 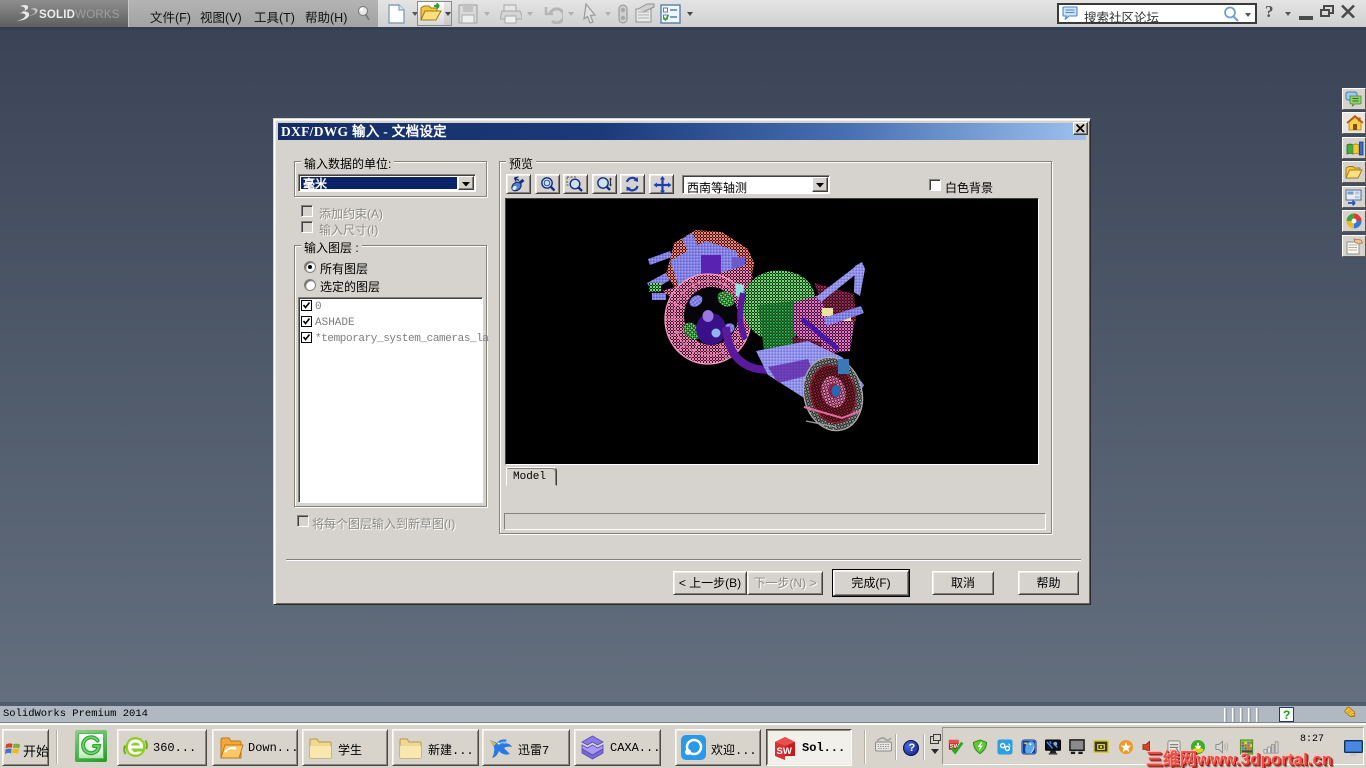 What do you see at coordinates (784, 751) in the screenshot?
I see `svg-text: SW` at bounding box center [784, 751].